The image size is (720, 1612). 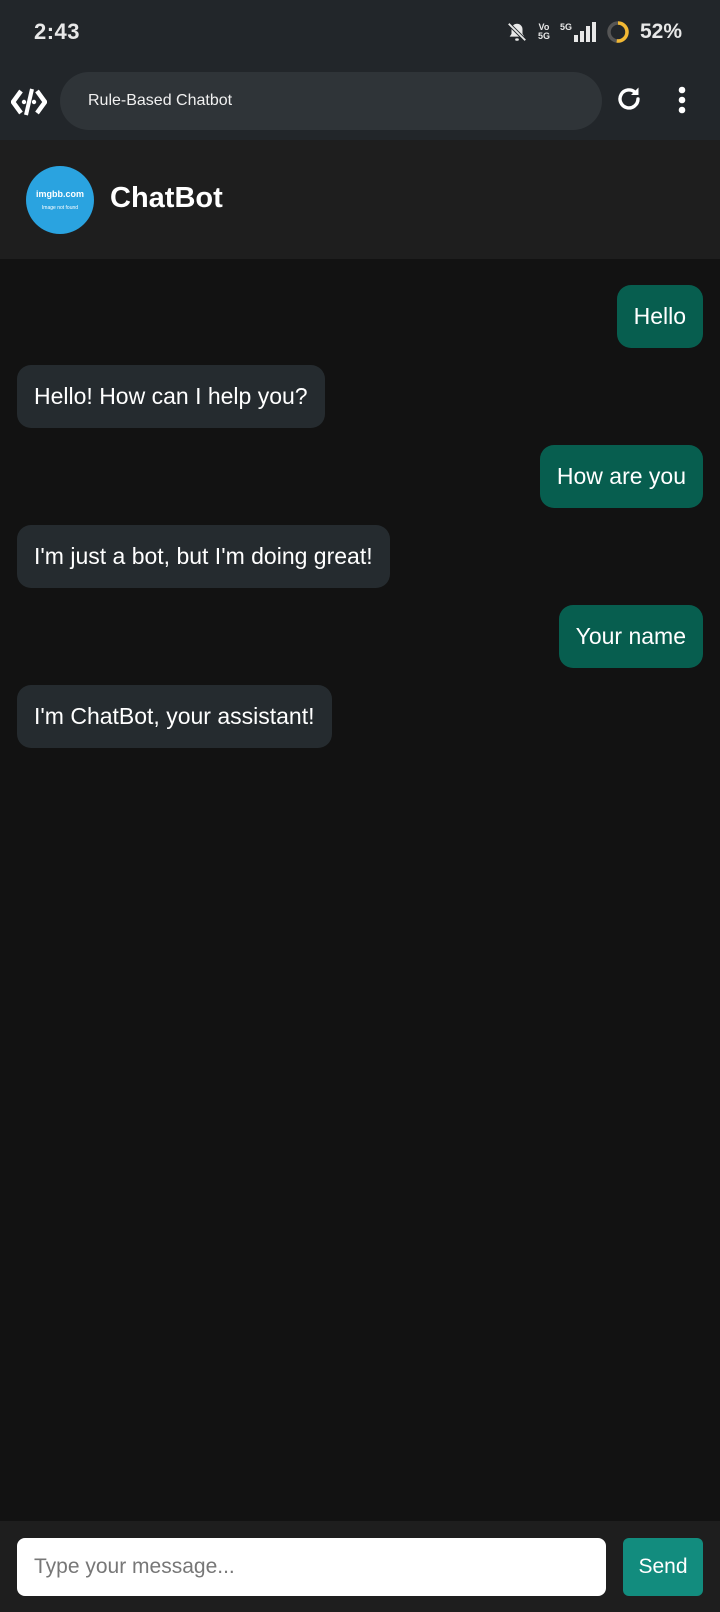 I want to click on composer: Send, so click(x=360, y=1566).